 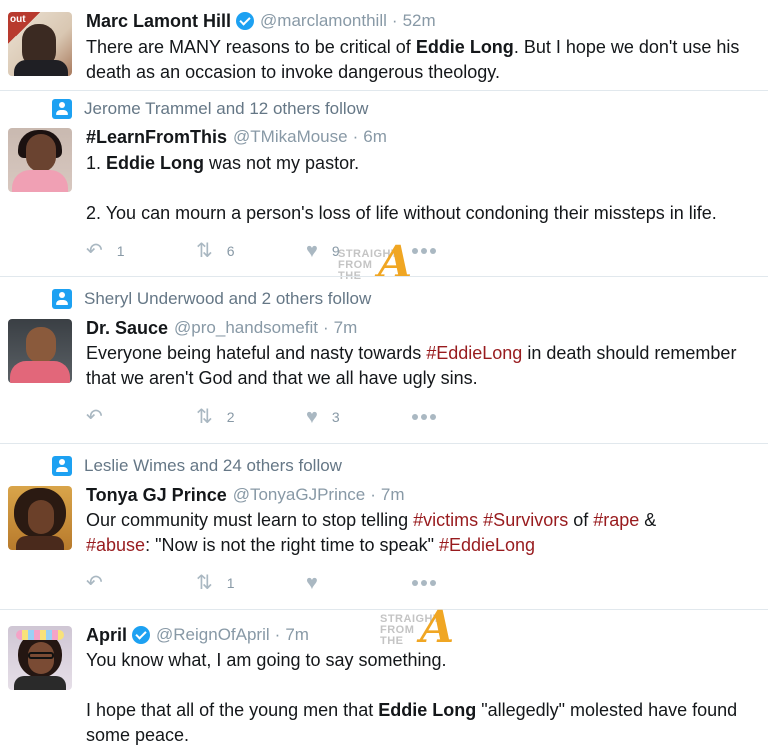 What do you see at coordinates (299, 495) in the screenshot?
I see `author-handle: @TonyaGJPrince` at bounding box center [299, 495].